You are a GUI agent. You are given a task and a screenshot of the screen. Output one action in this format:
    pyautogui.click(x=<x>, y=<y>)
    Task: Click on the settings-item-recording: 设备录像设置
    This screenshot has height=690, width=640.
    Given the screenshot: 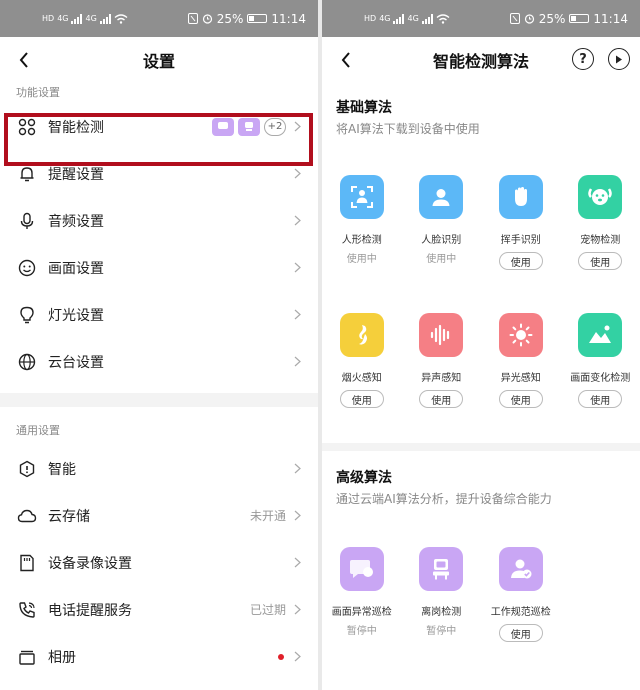 What is the action you would take?
    pyautogui.click(x=159, y=562)
    